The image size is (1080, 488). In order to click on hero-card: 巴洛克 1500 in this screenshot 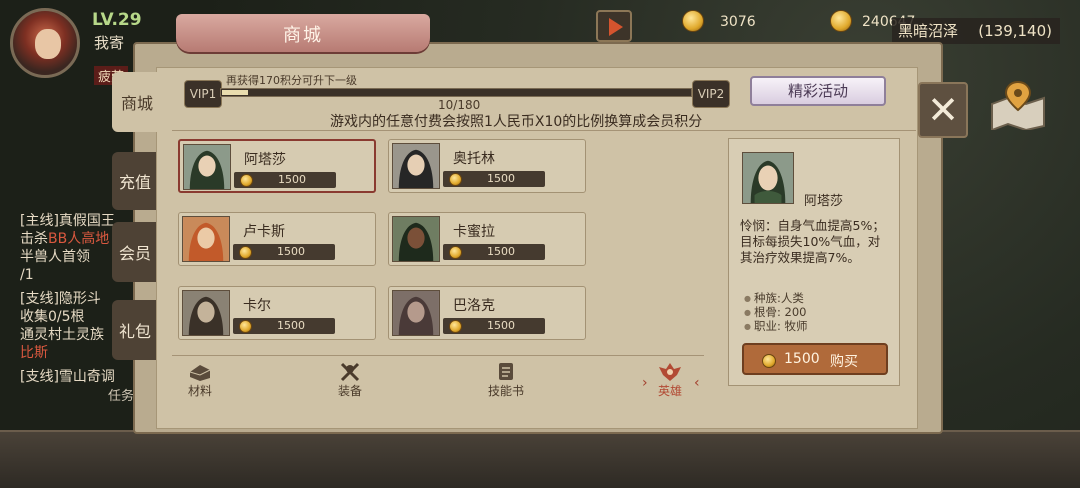, I will do `click(487, 313)`.